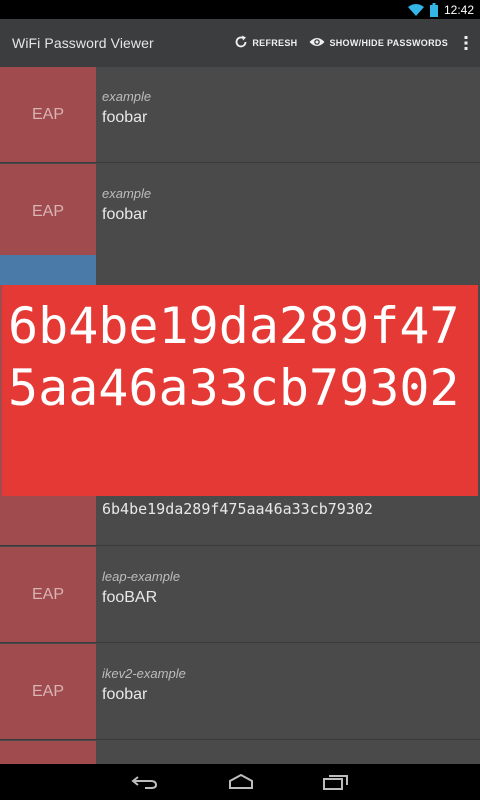  What do you see at coordinates (388, 43) in the screenshot?
I see `show-hide-label: SHOW/HIDE PASSWORDS` at bounding box center [388, 43].